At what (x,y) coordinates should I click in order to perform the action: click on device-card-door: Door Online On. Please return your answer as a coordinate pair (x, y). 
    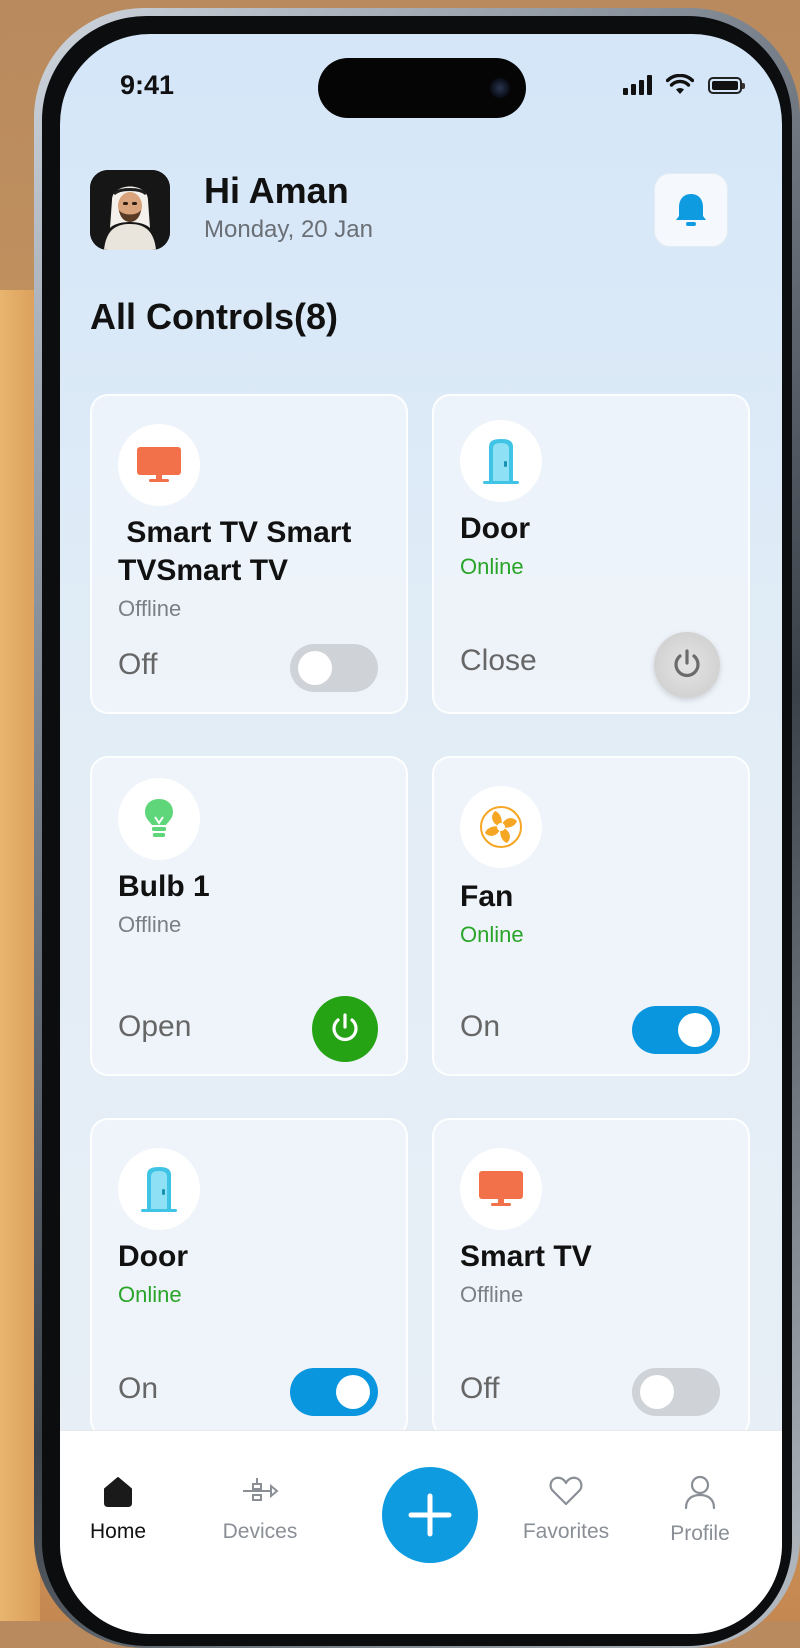
    Looking at the image, I should click on (249, 1278).